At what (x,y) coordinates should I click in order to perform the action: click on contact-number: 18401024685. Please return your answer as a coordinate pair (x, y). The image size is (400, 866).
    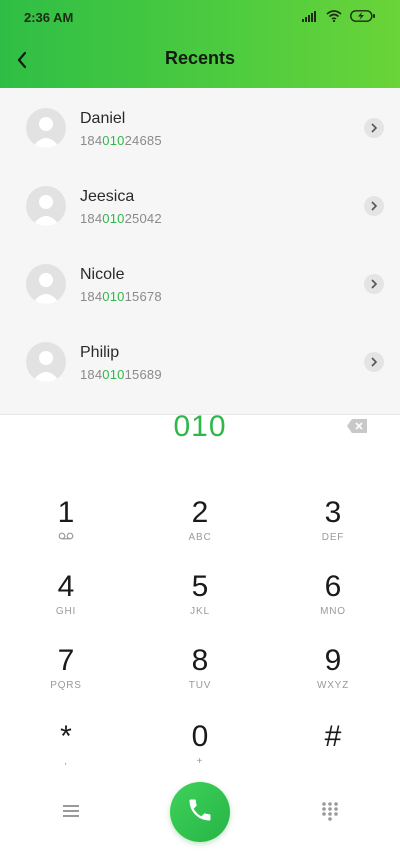
    Looking at the image, I should click on (121, 140).